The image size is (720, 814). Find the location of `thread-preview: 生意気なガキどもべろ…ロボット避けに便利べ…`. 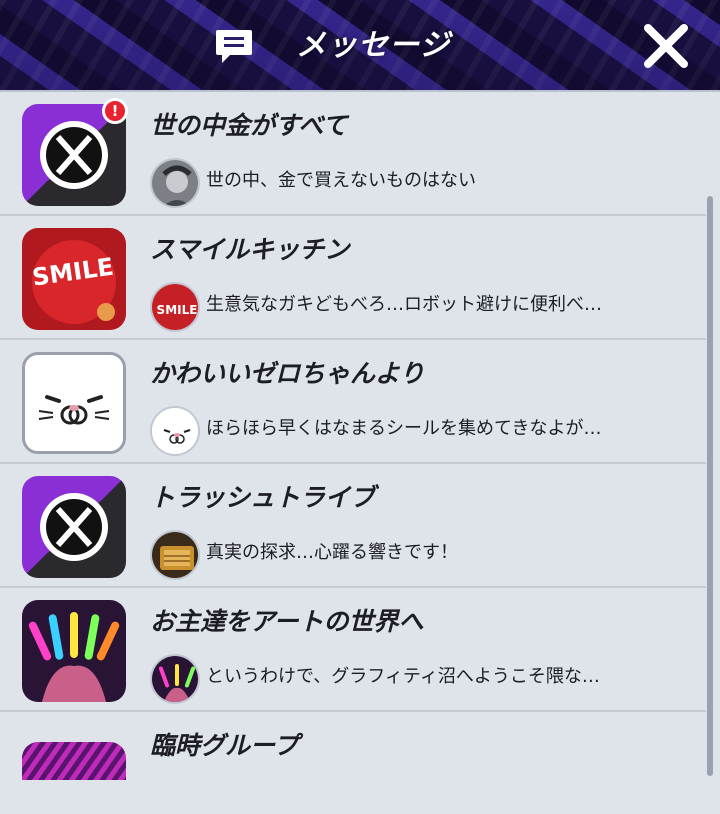

thread-preview: 生意気なガキどもべろ…ロボット避けに便利べ… is located at coordinates (404, 304).